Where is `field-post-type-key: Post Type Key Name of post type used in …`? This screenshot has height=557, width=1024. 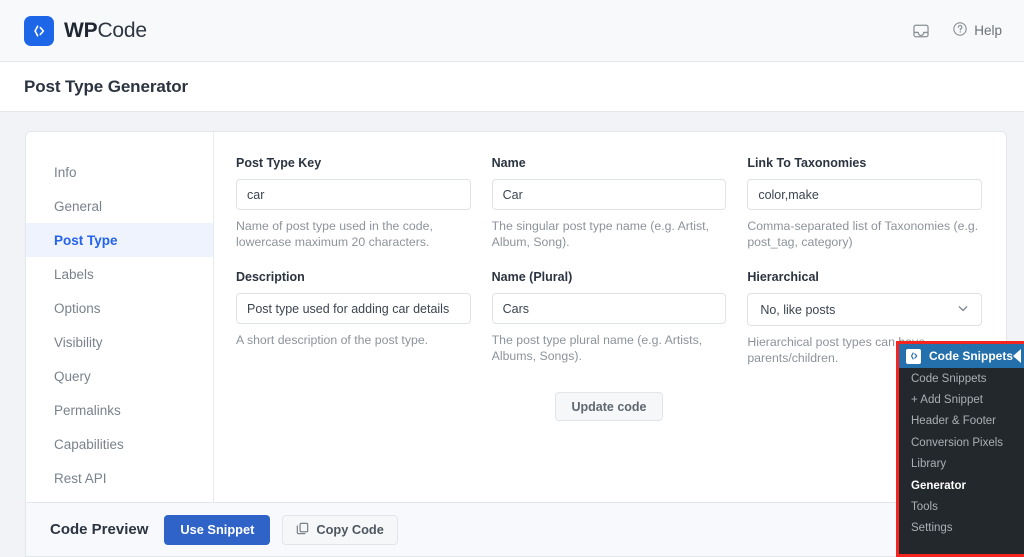
field-post-type-key: Post Type Key Name of post type used in … is located at coordinates (353, 203).